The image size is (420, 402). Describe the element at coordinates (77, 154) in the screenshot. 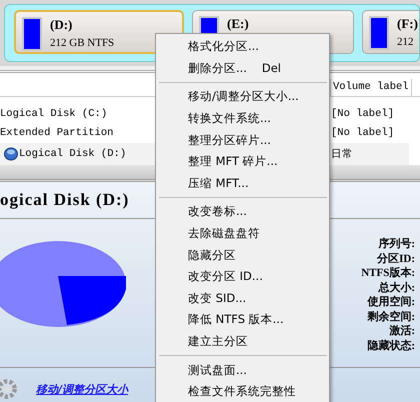

I see `partition-row: Logical Disk (D:)` at that location.